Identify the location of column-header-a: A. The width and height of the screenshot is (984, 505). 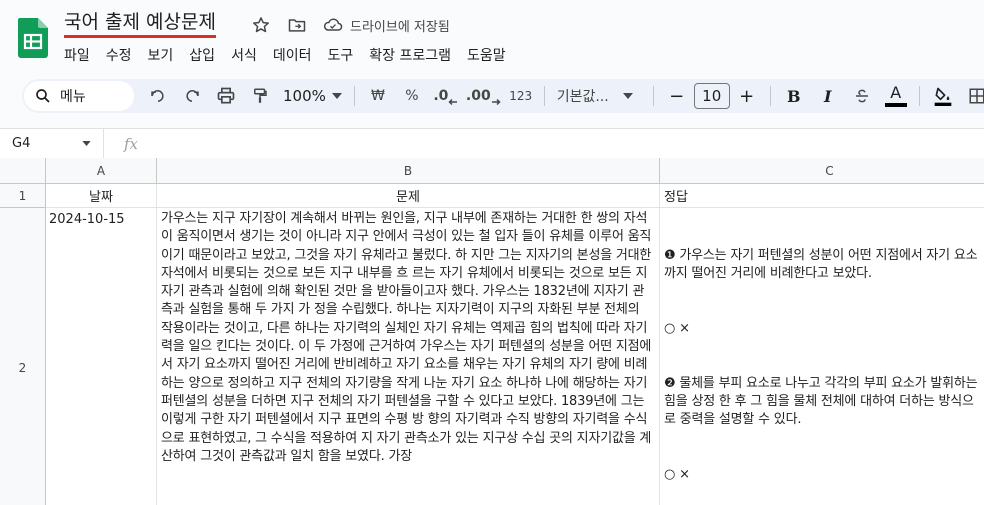
(101, 171).